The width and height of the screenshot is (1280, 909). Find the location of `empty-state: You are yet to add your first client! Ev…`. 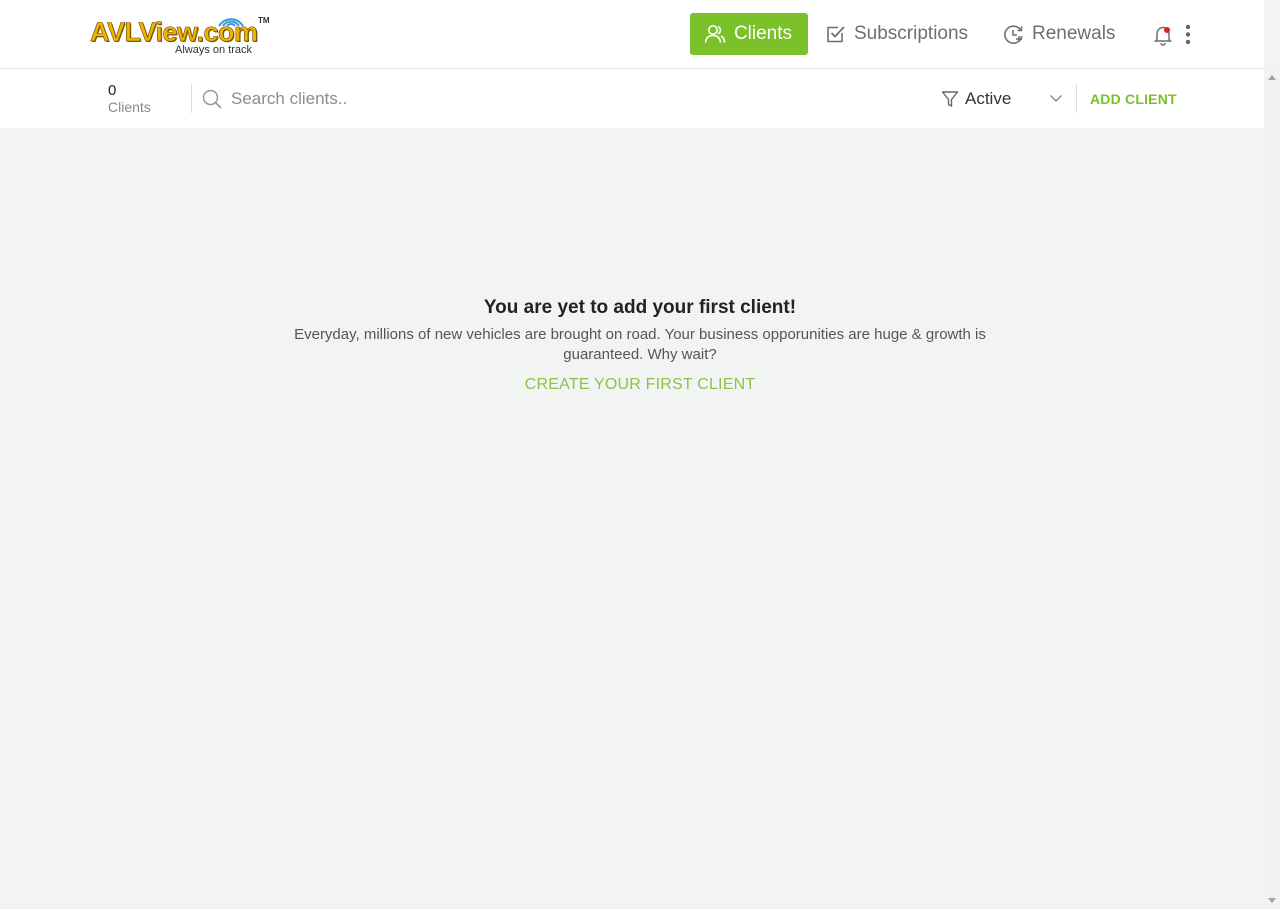

empty-state: You are yet to add your first client! Ev… is located at coordinates (640, 345).